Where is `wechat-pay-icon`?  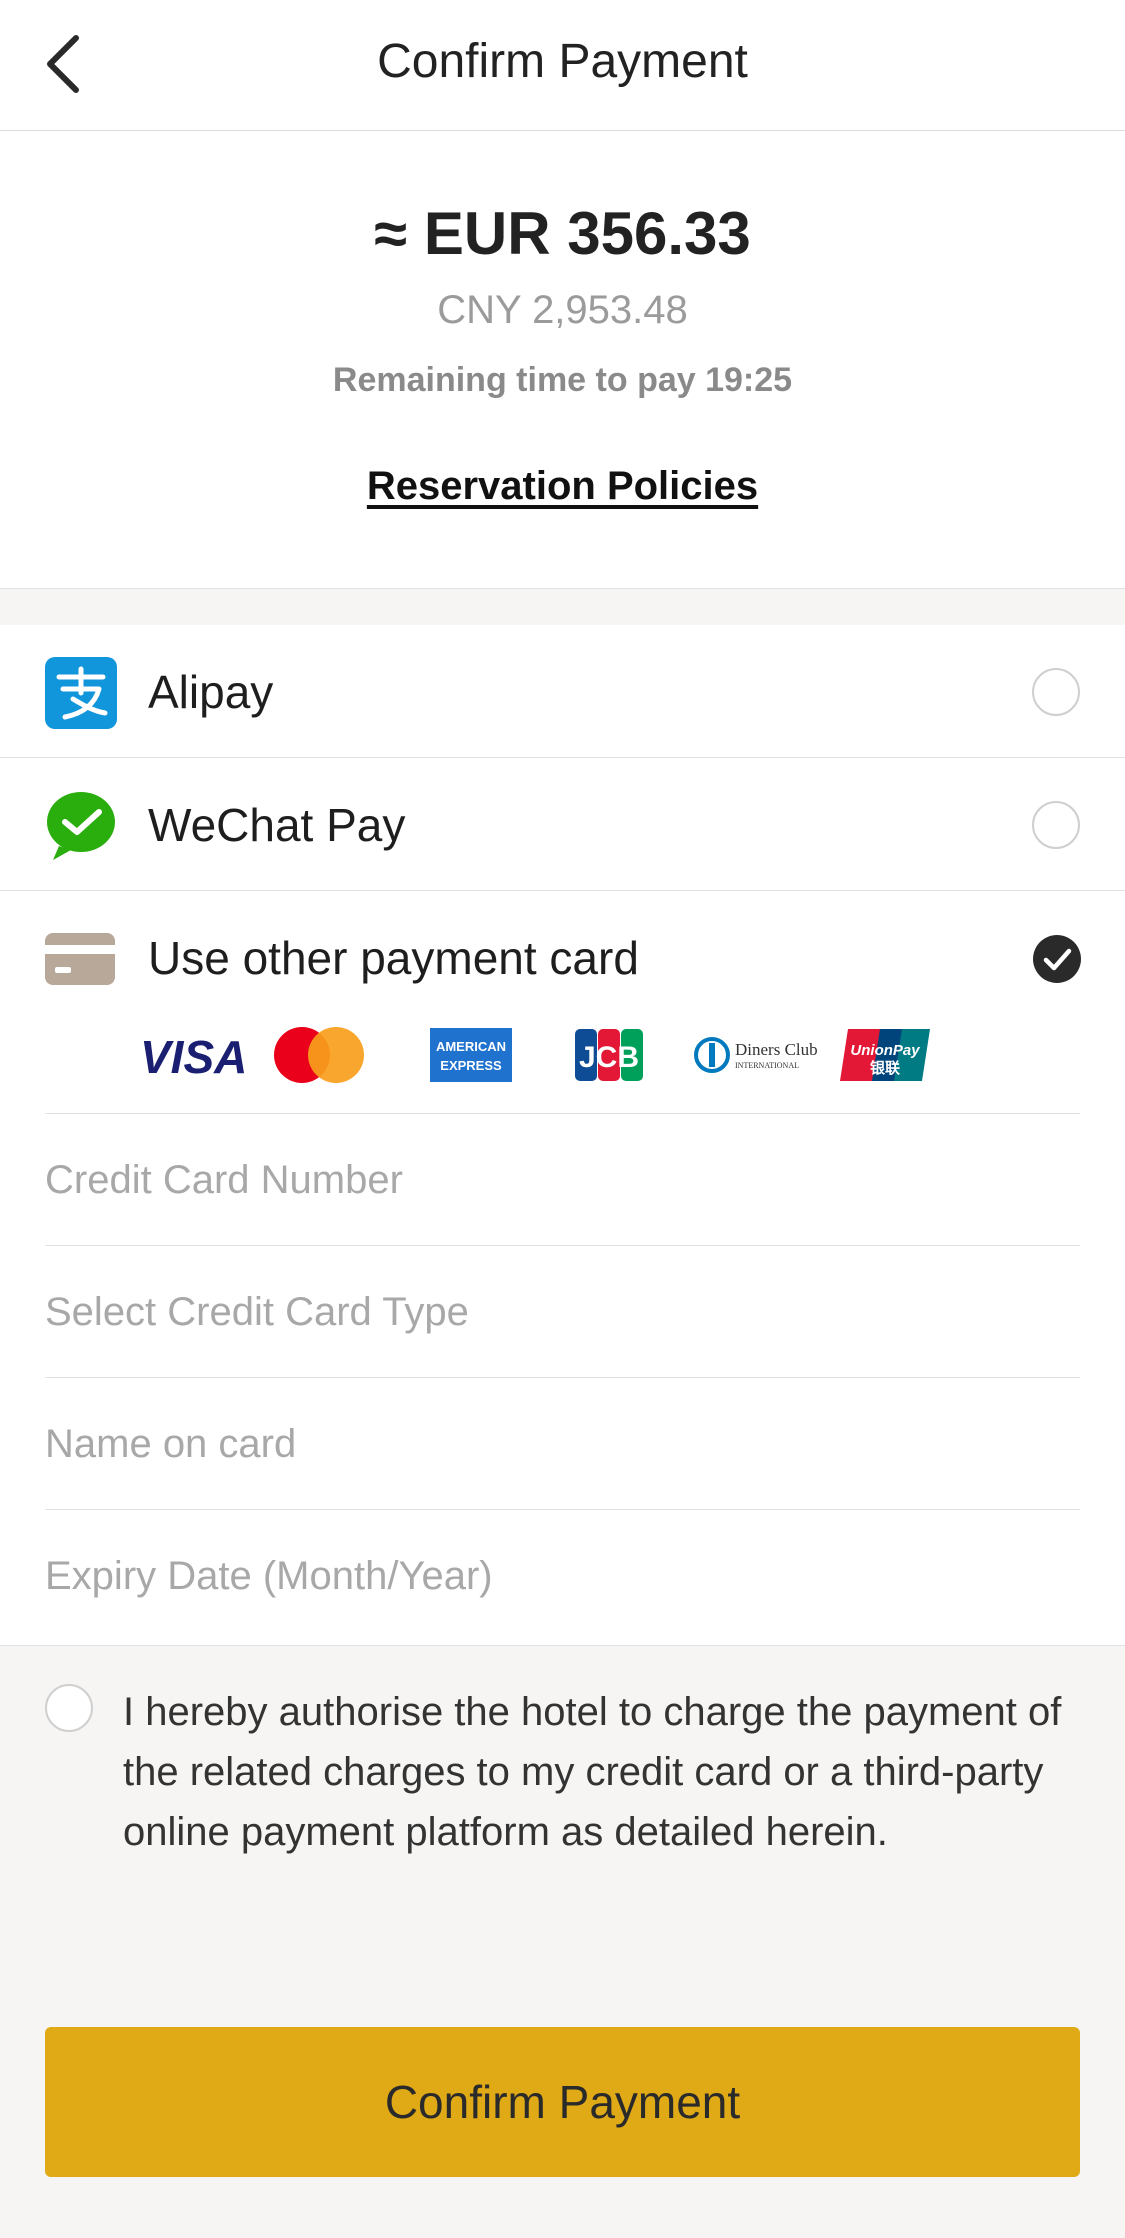 wechat-pay-icon is located at coordinates (81, 826).